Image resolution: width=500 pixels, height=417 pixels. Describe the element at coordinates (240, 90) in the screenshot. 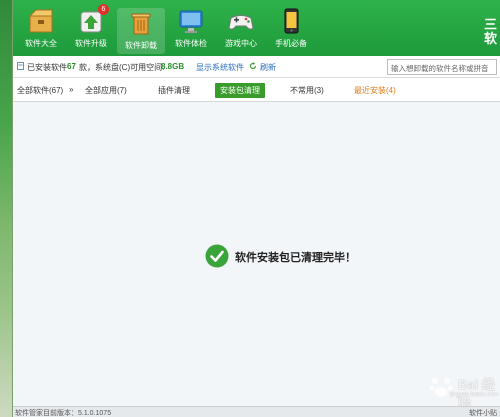

I see `tab-installer-clean: 安装包清理` at that location.